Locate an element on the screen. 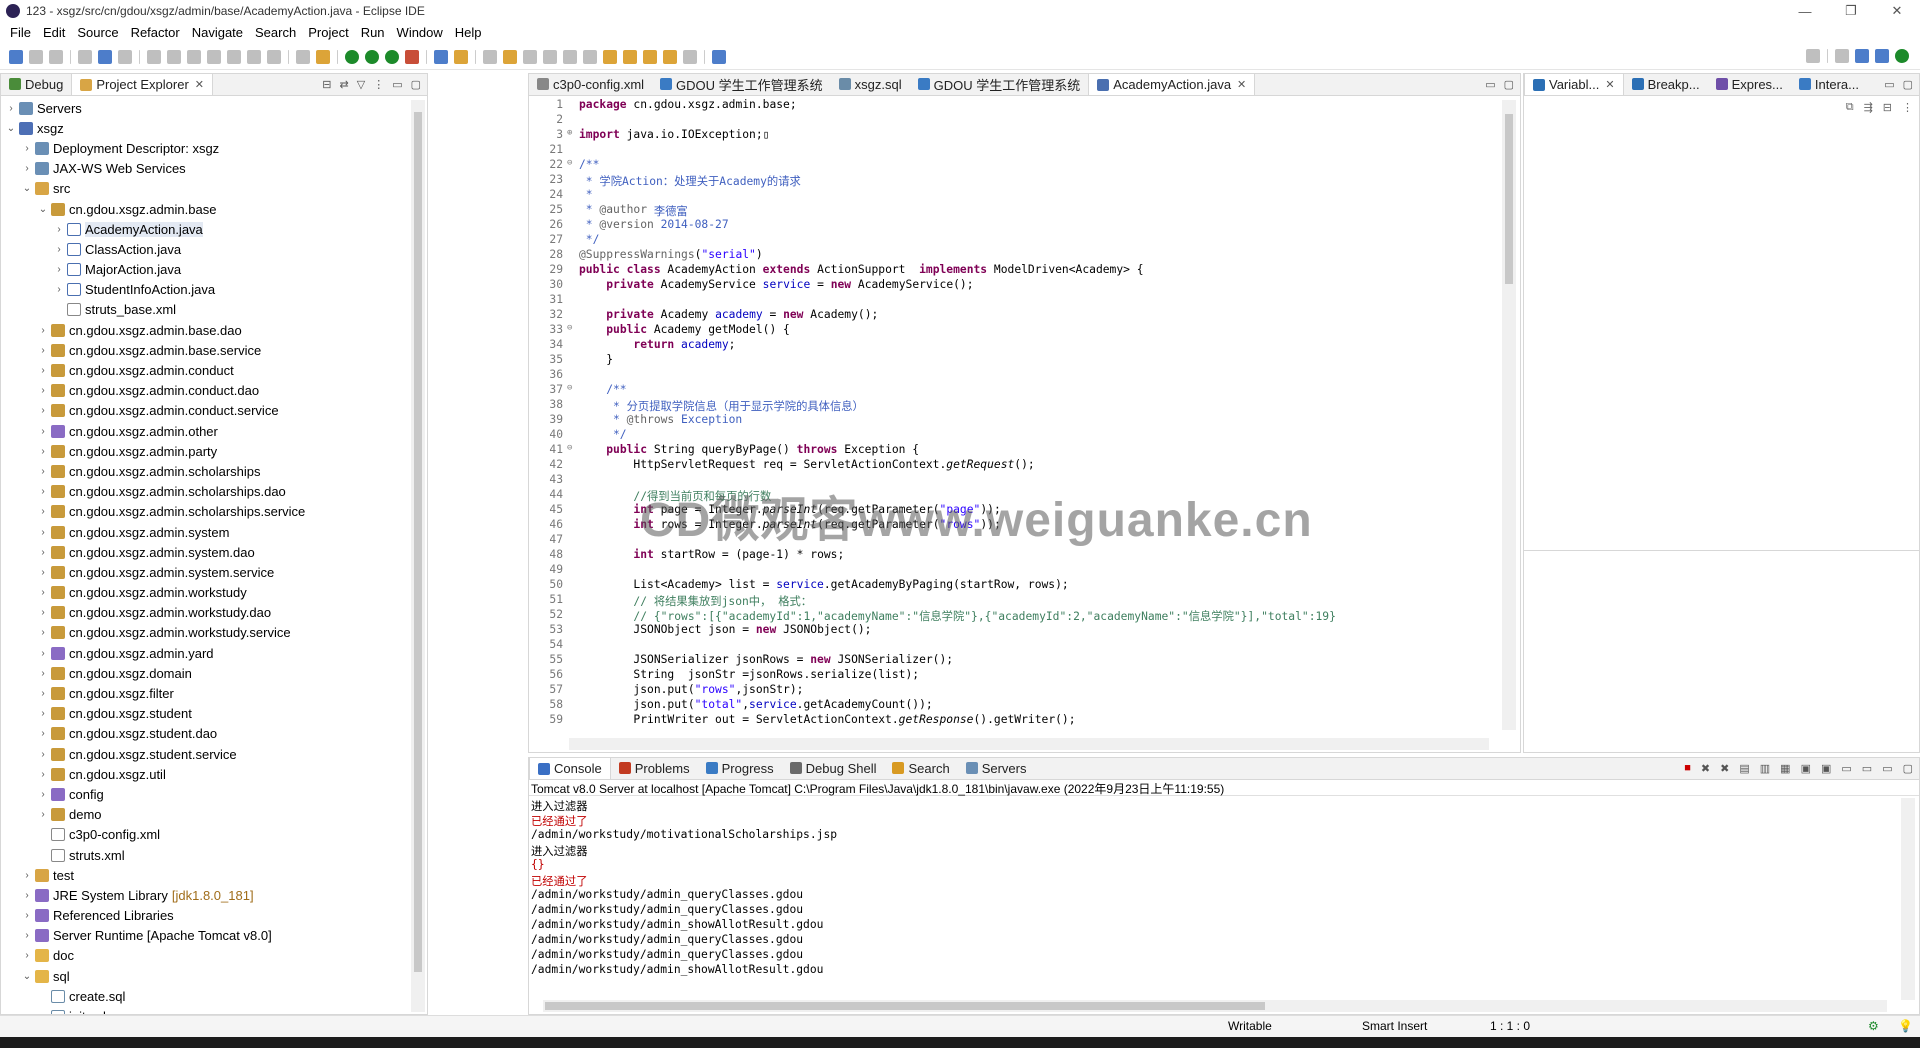 The height and width of the screenshot is (1048, 1920). step-into-icon is located at coordinates (234, 56).